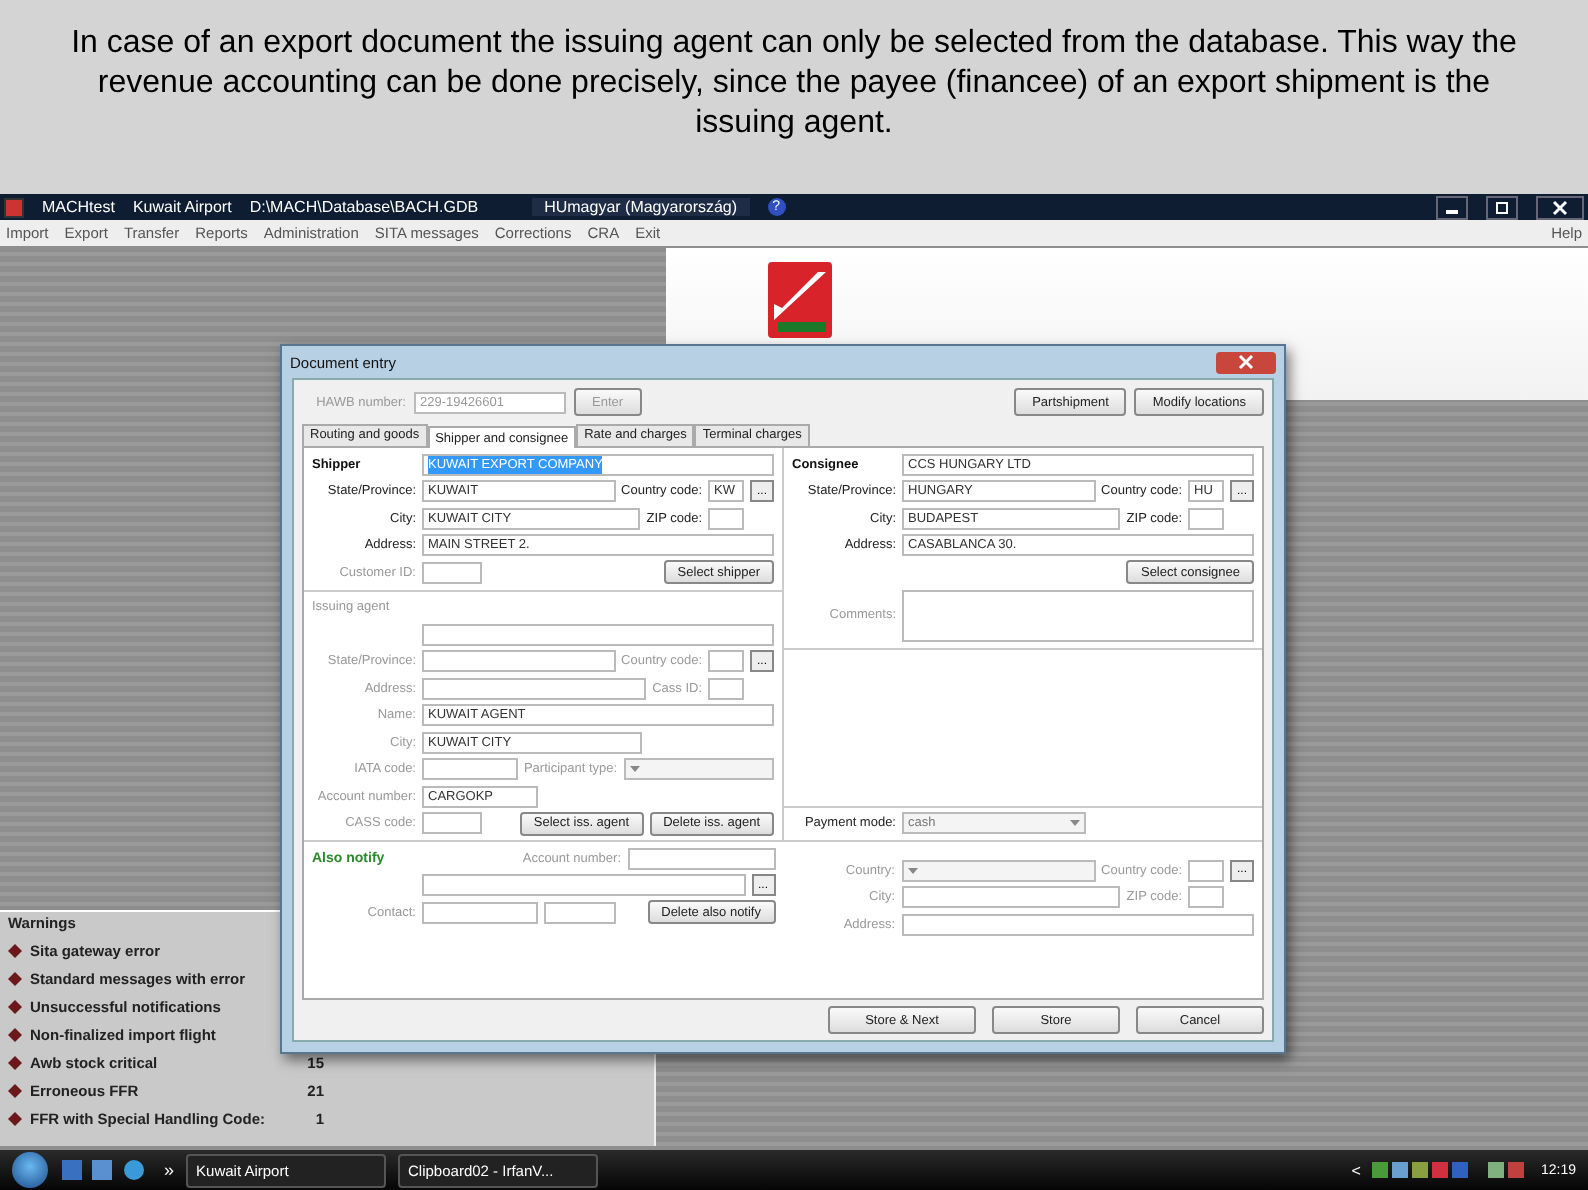 This screenshot has width=1588, height=1190. Describe the element at coordinates (1502, 207) in the screenshot. I see `restore-icon` at that location.